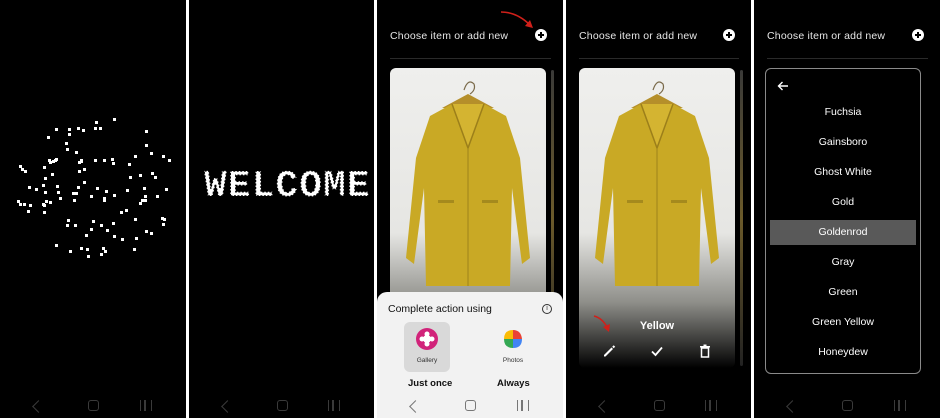 The width and height of the screenshot is (940, 418). Describe the element at coordinates (601, 323) in the screenshot. I see `annotation-arrow` at that location.